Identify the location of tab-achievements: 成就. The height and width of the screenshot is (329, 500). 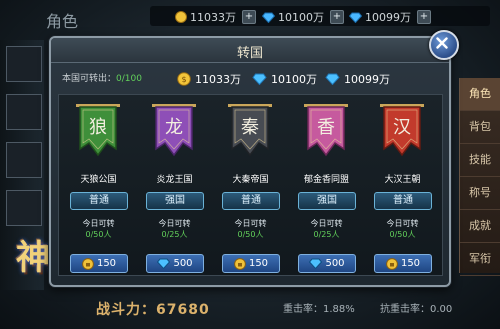
(480, 226).